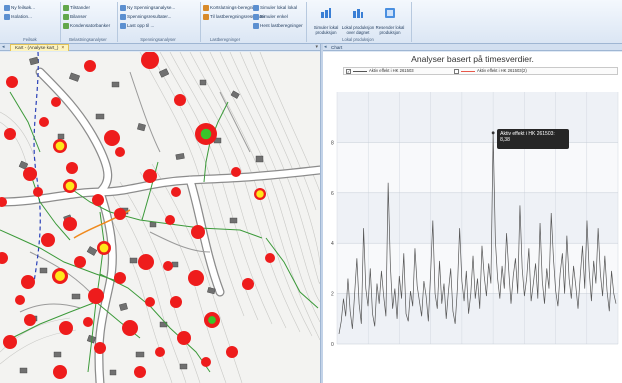 The image size is (622, 383). Describe the element at coordinates (281, 25) in the screenshot. I see `fetch-load-calcs-label: Hent lastberegninger` at that location.